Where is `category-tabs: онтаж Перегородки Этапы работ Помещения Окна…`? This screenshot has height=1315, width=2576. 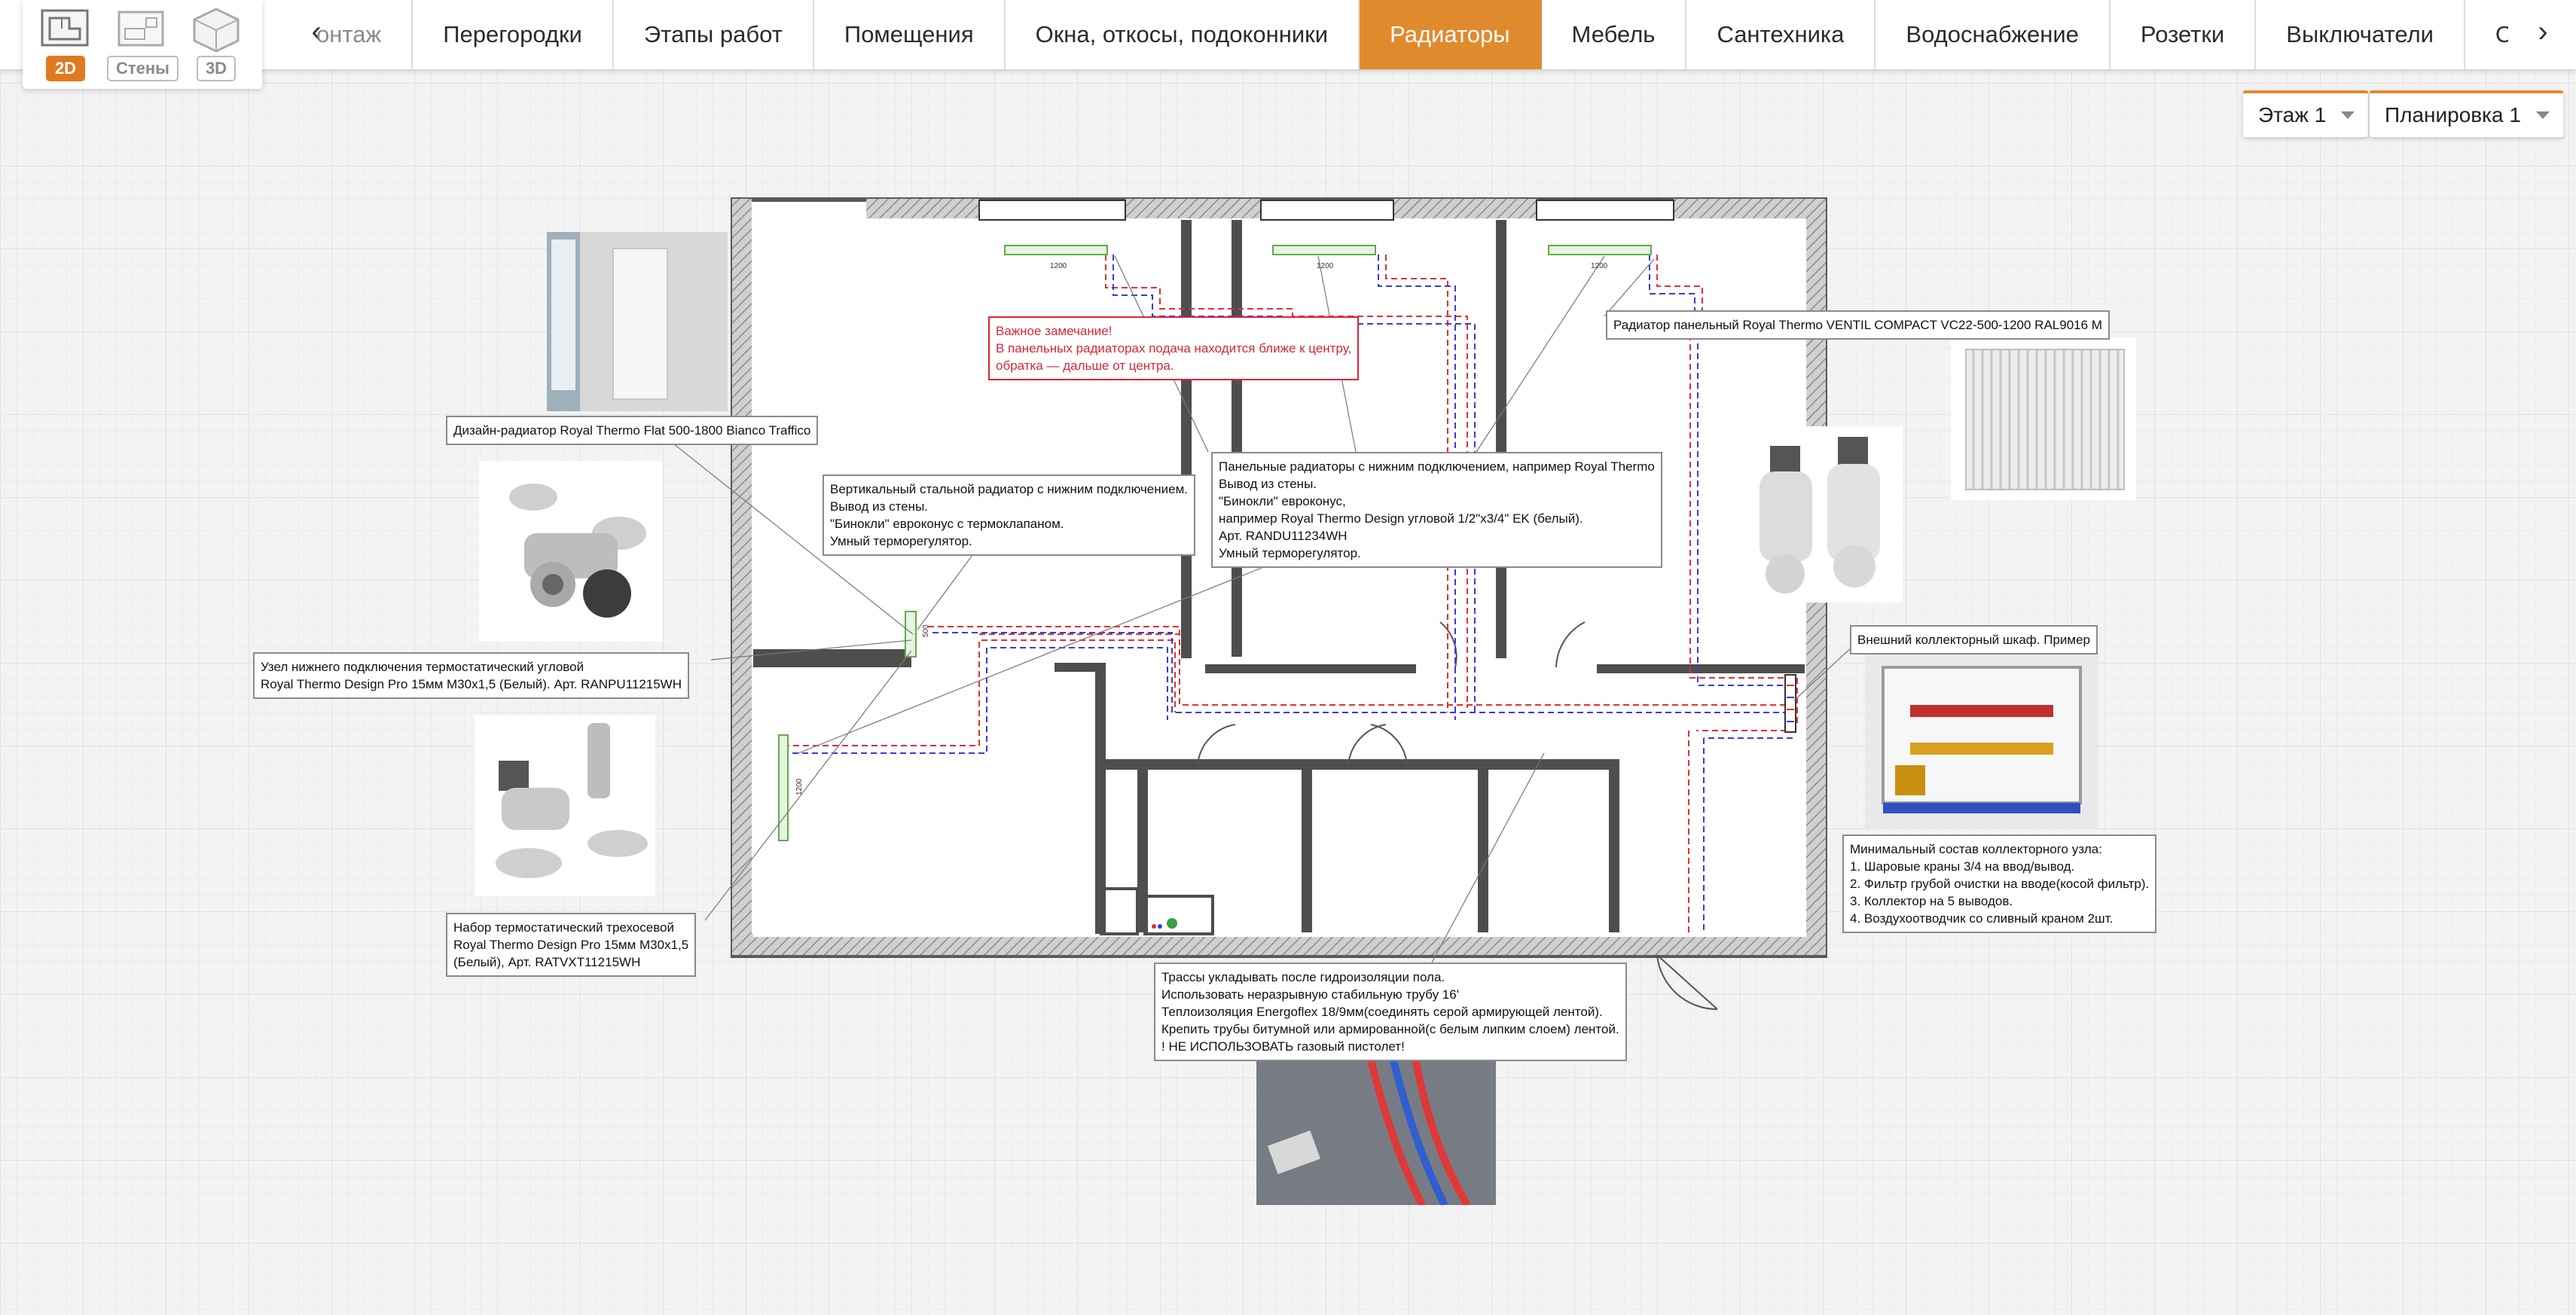
category-tabs: онтаж Перегородки Этапы работ Помещения Окна… is located at coordinates (1412, 34).